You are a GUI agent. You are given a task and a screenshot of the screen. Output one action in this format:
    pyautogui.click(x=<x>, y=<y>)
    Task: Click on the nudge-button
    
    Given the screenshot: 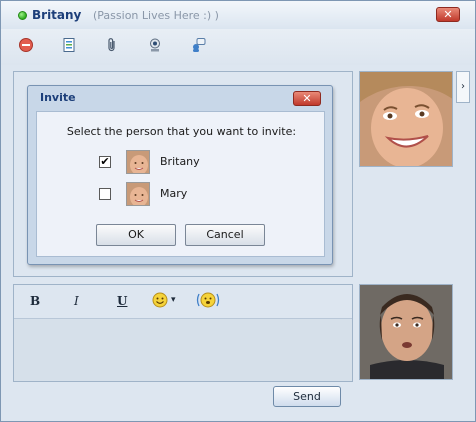 What is the action you would take?
    pyautogui.click(x=208, y=301)
    